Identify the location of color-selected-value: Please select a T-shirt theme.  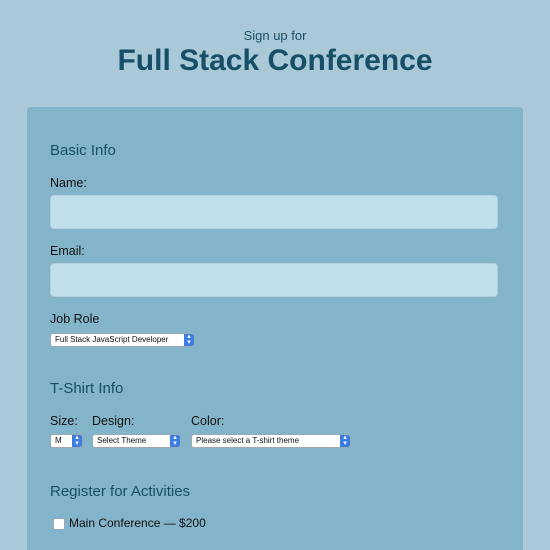
(248, 440).